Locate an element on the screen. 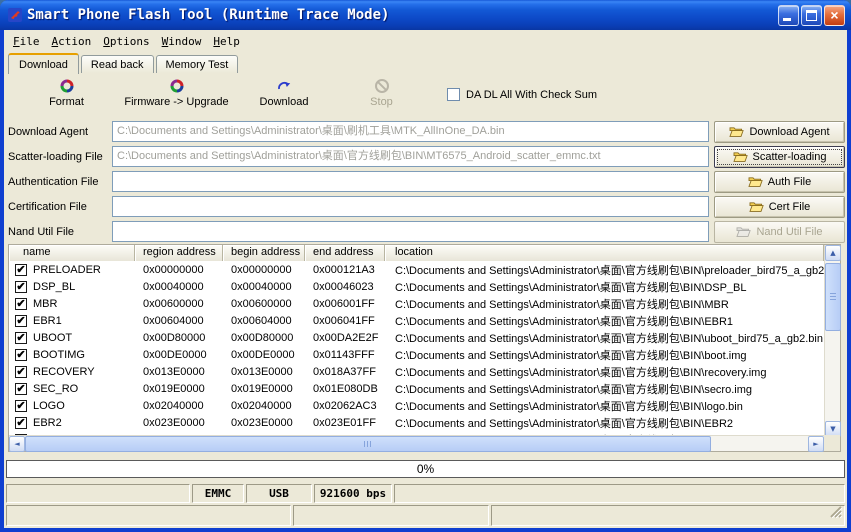 This screenshot has width=851, height=532. header-region-address: region address is located at coordinates (179, 253).